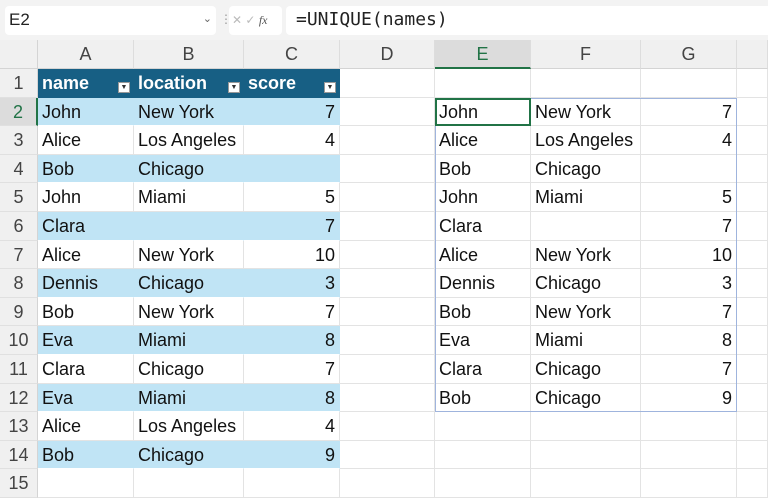 The height and width of the screenshot is (502, 768). I want to click on select-all-corner, so click(19, 54).